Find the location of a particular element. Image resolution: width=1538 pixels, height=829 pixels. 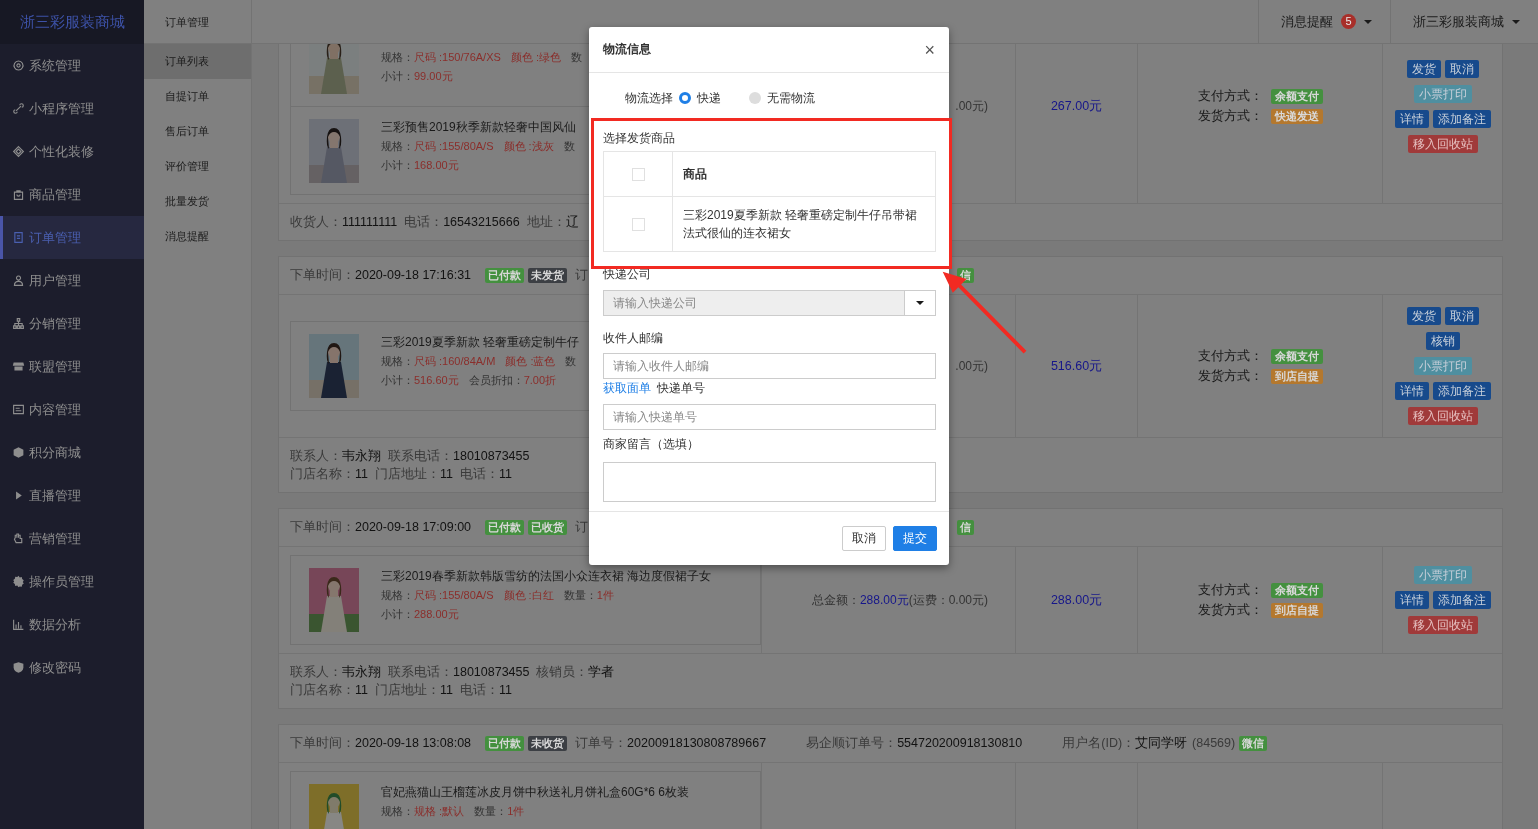

amount-label: (运费：0.00元) is located at coordinates (948, 600).